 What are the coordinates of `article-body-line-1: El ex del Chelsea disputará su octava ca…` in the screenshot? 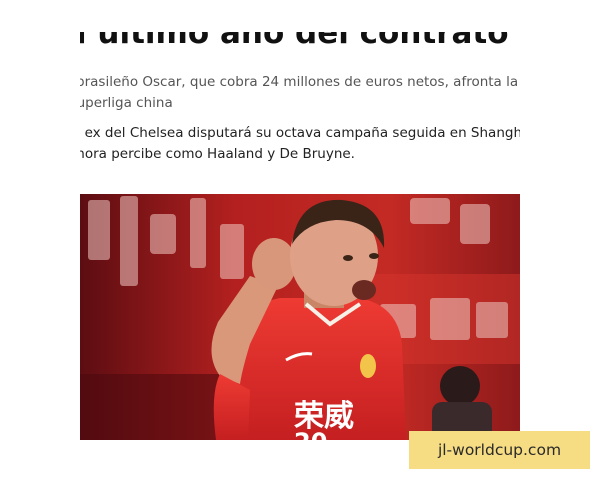 It's located at (300, 133).